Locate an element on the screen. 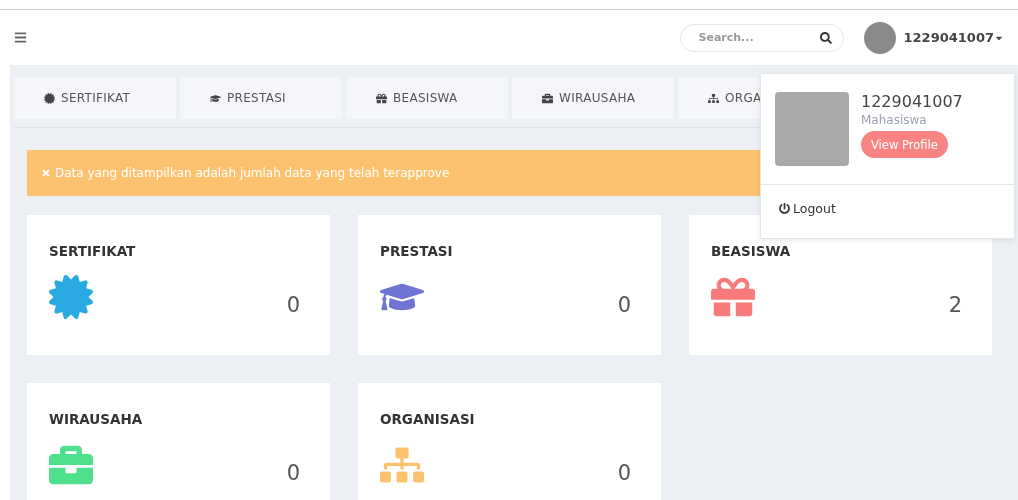 Image resolution: width=1018 pixels, height=500 pixels. card-title: WIRAUSAHA is located at coordinates (96, 419).